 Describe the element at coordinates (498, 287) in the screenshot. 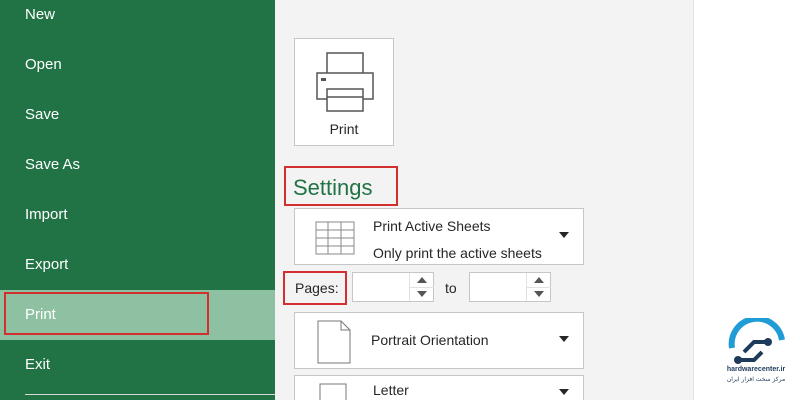

I see `pages-to-input` at that location.